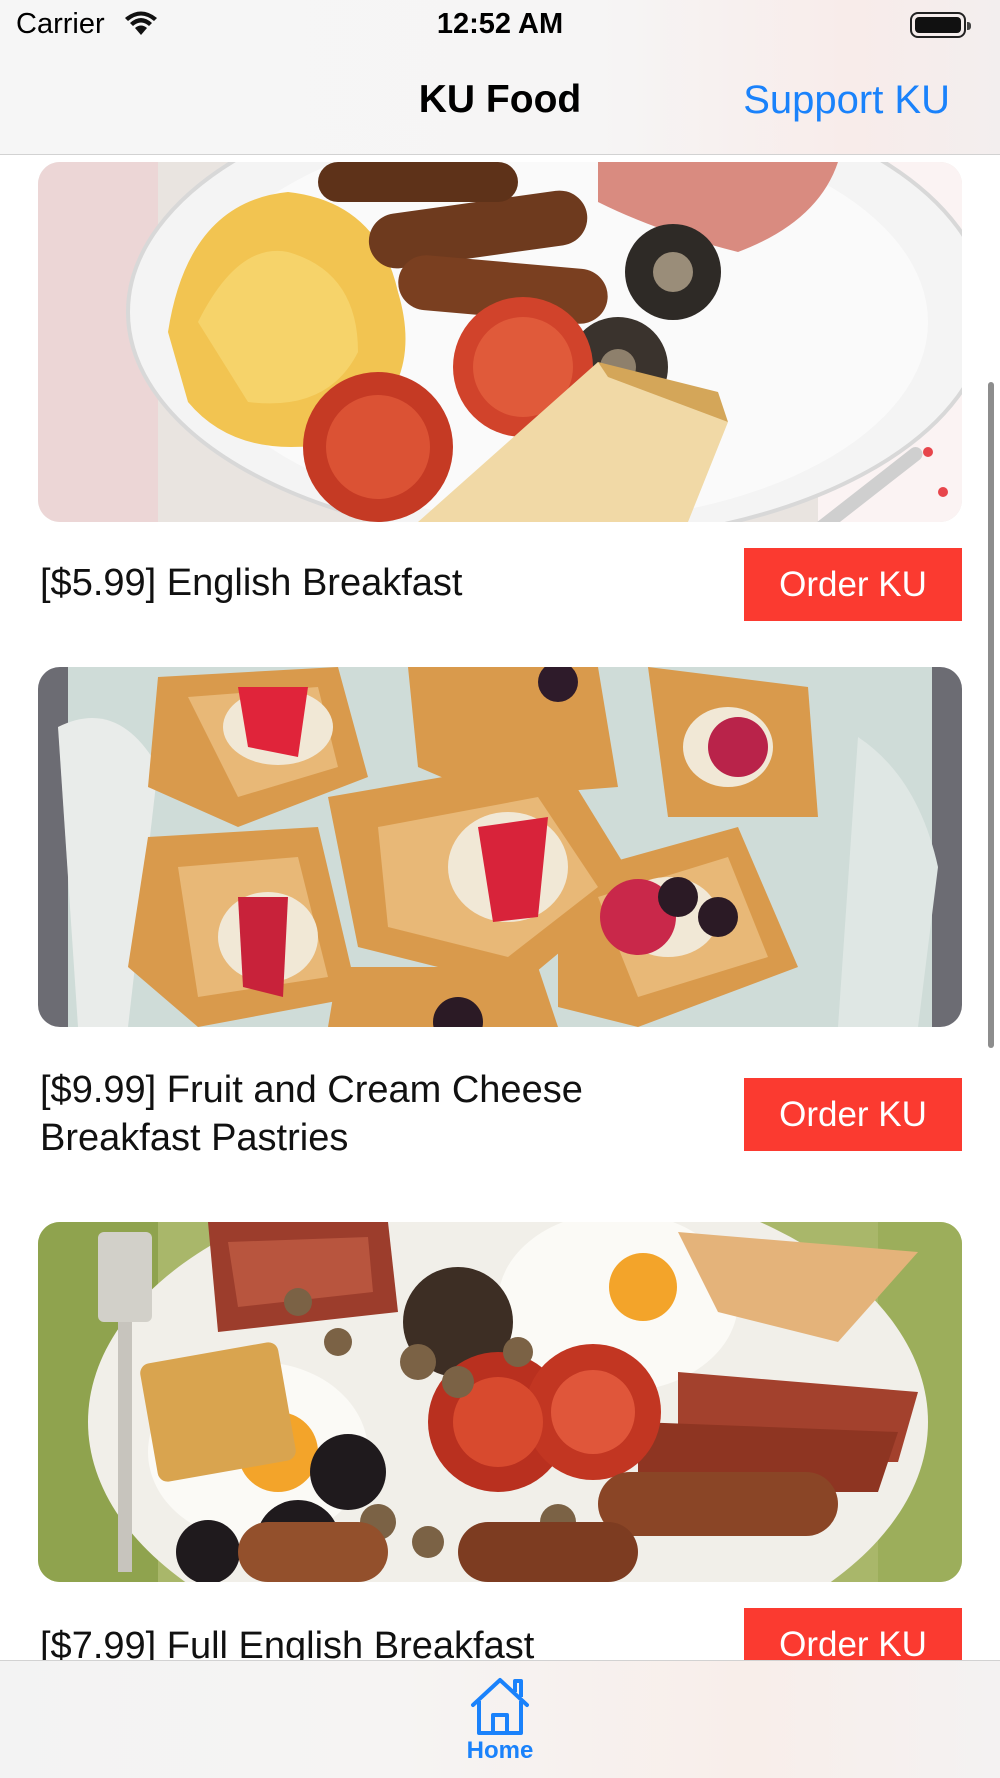 The width and height of the screenshot is (1000, 1778). I want to click on tab-bar: Home, so click(500, 1719).